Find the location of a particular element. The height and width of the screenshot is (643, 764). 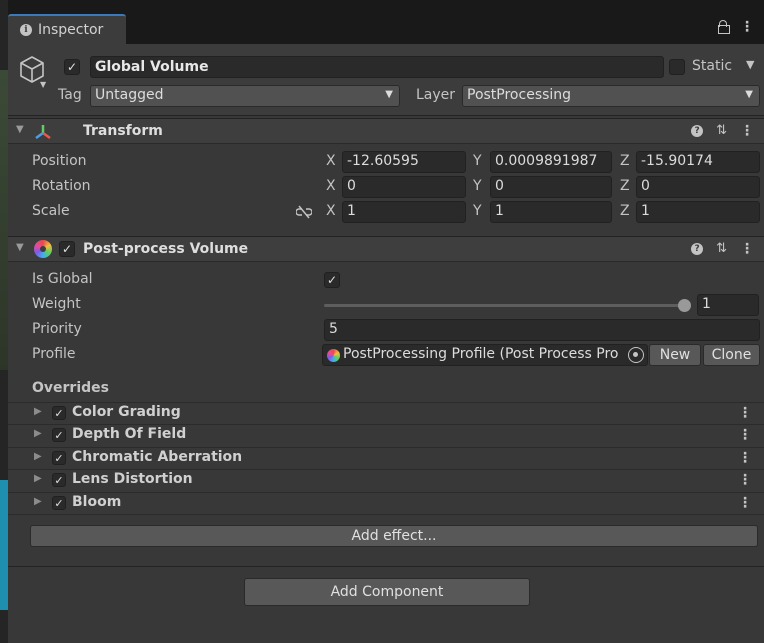

layer-label: Layer is located at coordinates (436, 95).